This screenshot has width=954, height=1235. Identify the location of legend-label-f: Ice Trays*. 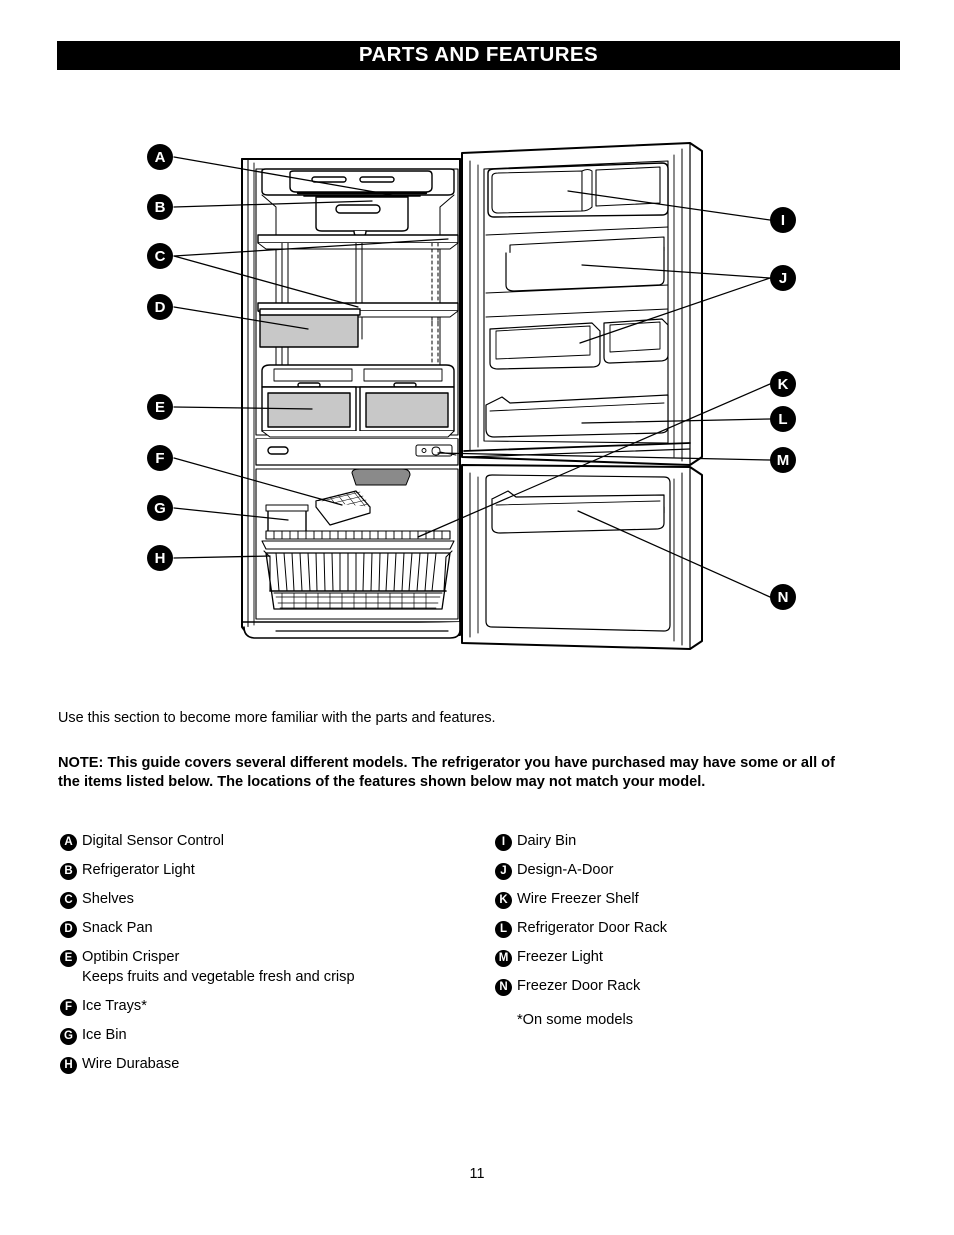
(114, 1006).